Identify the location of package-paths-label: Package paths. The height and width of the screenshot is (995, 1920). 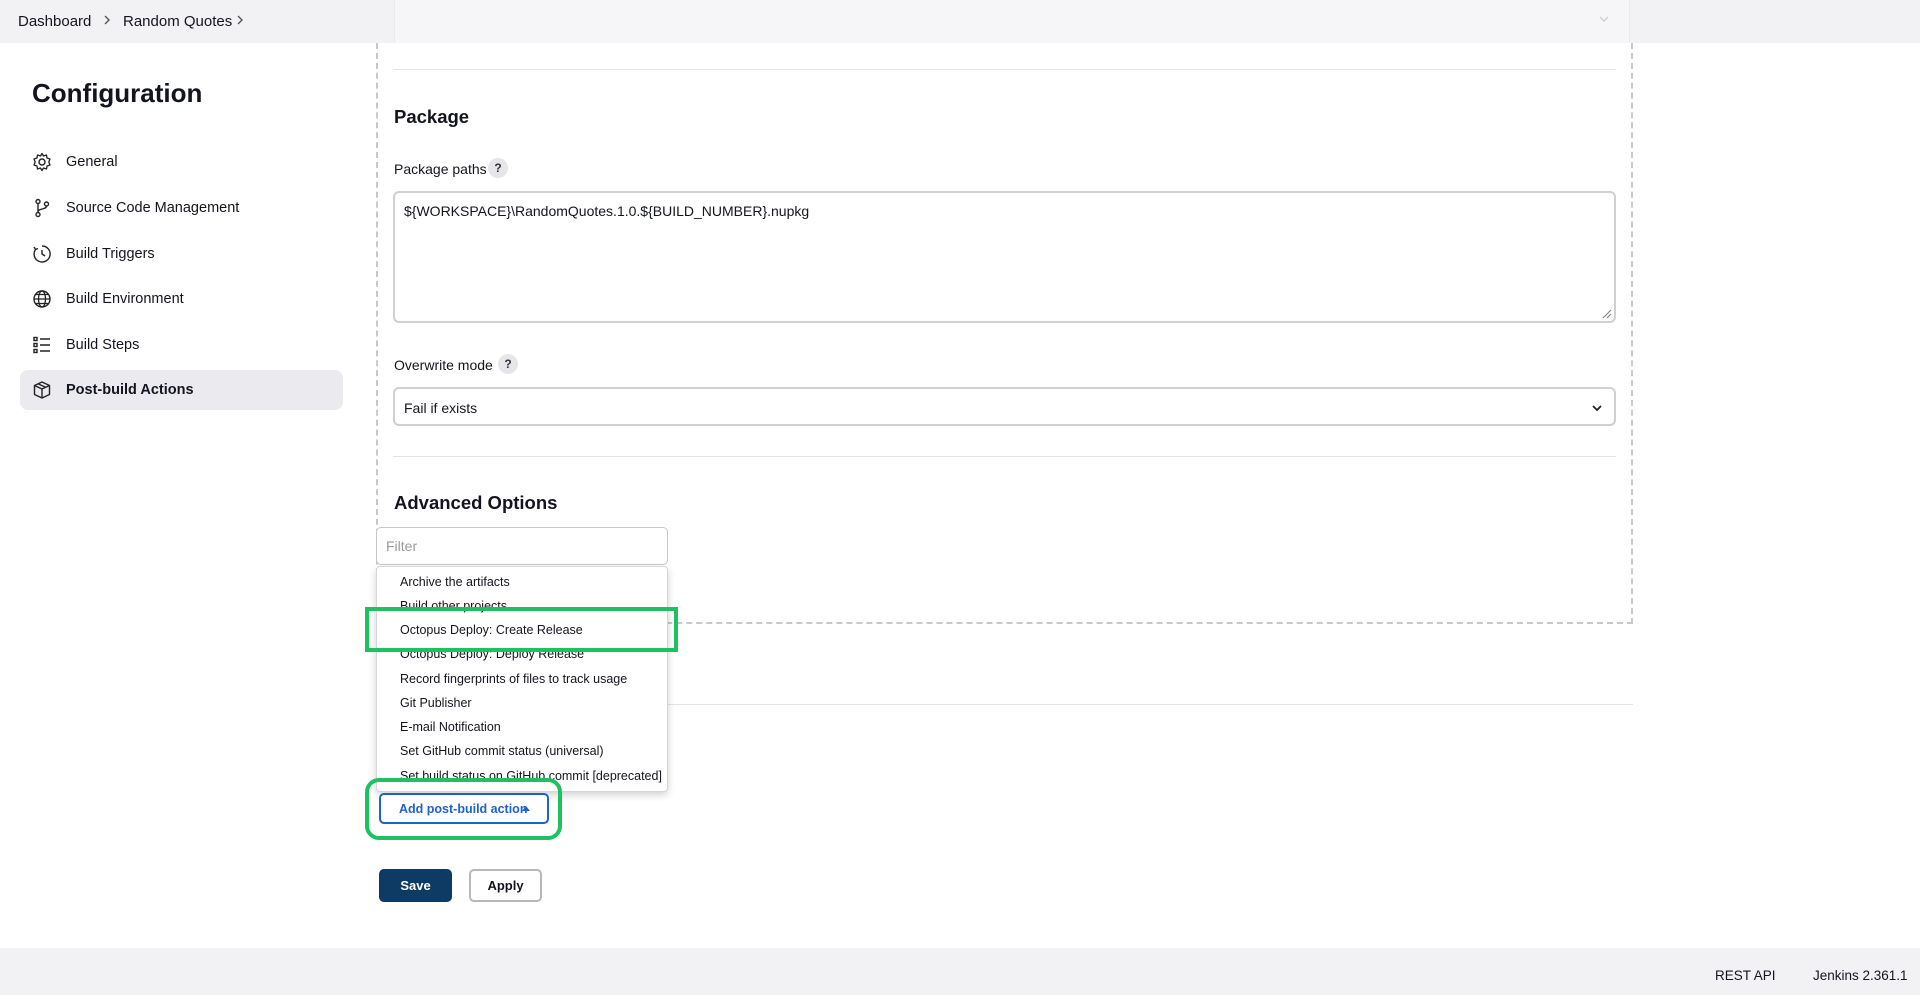
(440, 169).